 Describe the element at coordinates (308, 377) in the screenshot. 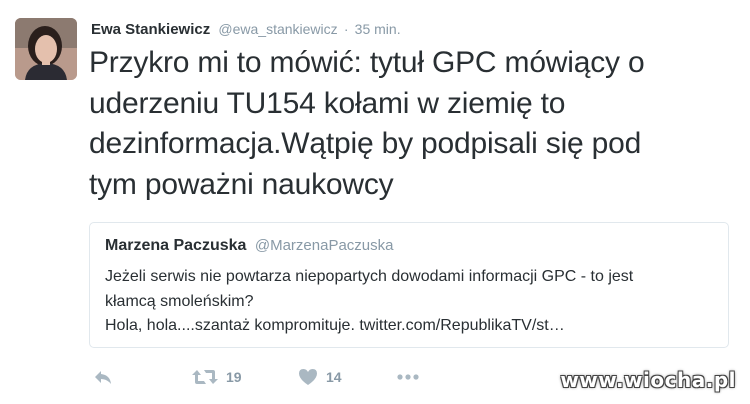

I see `heart-icon` at that location.